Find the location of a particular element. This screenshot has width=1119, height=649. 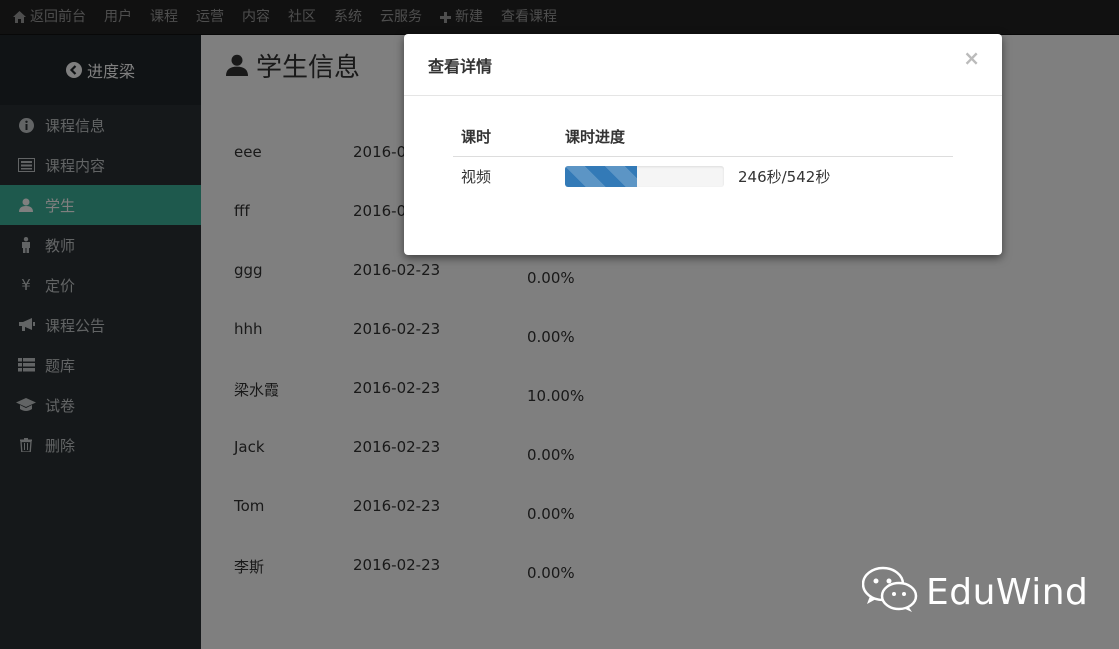

wechat-icon is located at coordinates (889, 592).